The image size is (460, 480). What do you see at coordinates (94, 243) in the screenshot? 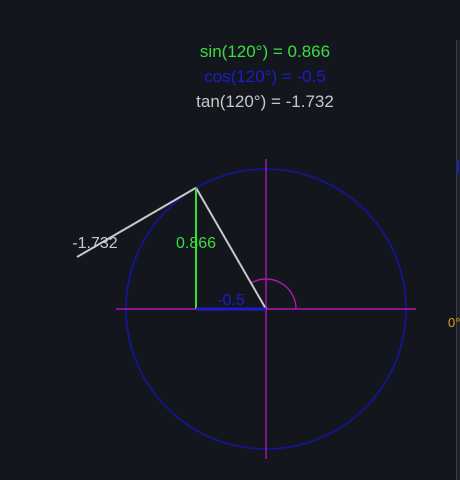
I see `tangent-value-label: -1.732` at bounding box center [94, 243].